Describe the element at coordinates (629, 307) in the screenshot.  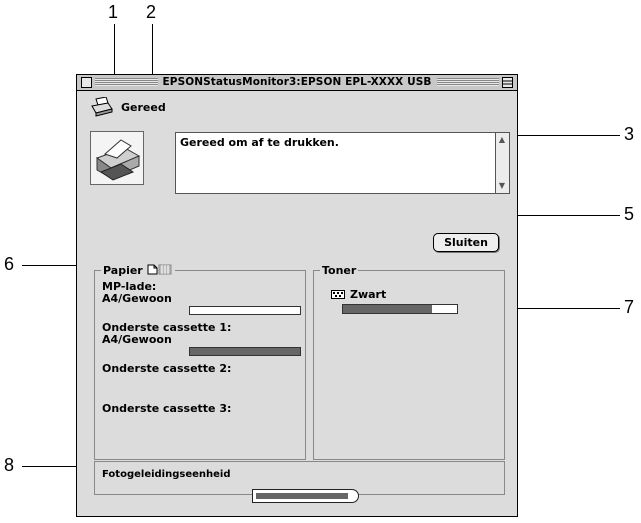
I see `callout-7: 7` at that location.